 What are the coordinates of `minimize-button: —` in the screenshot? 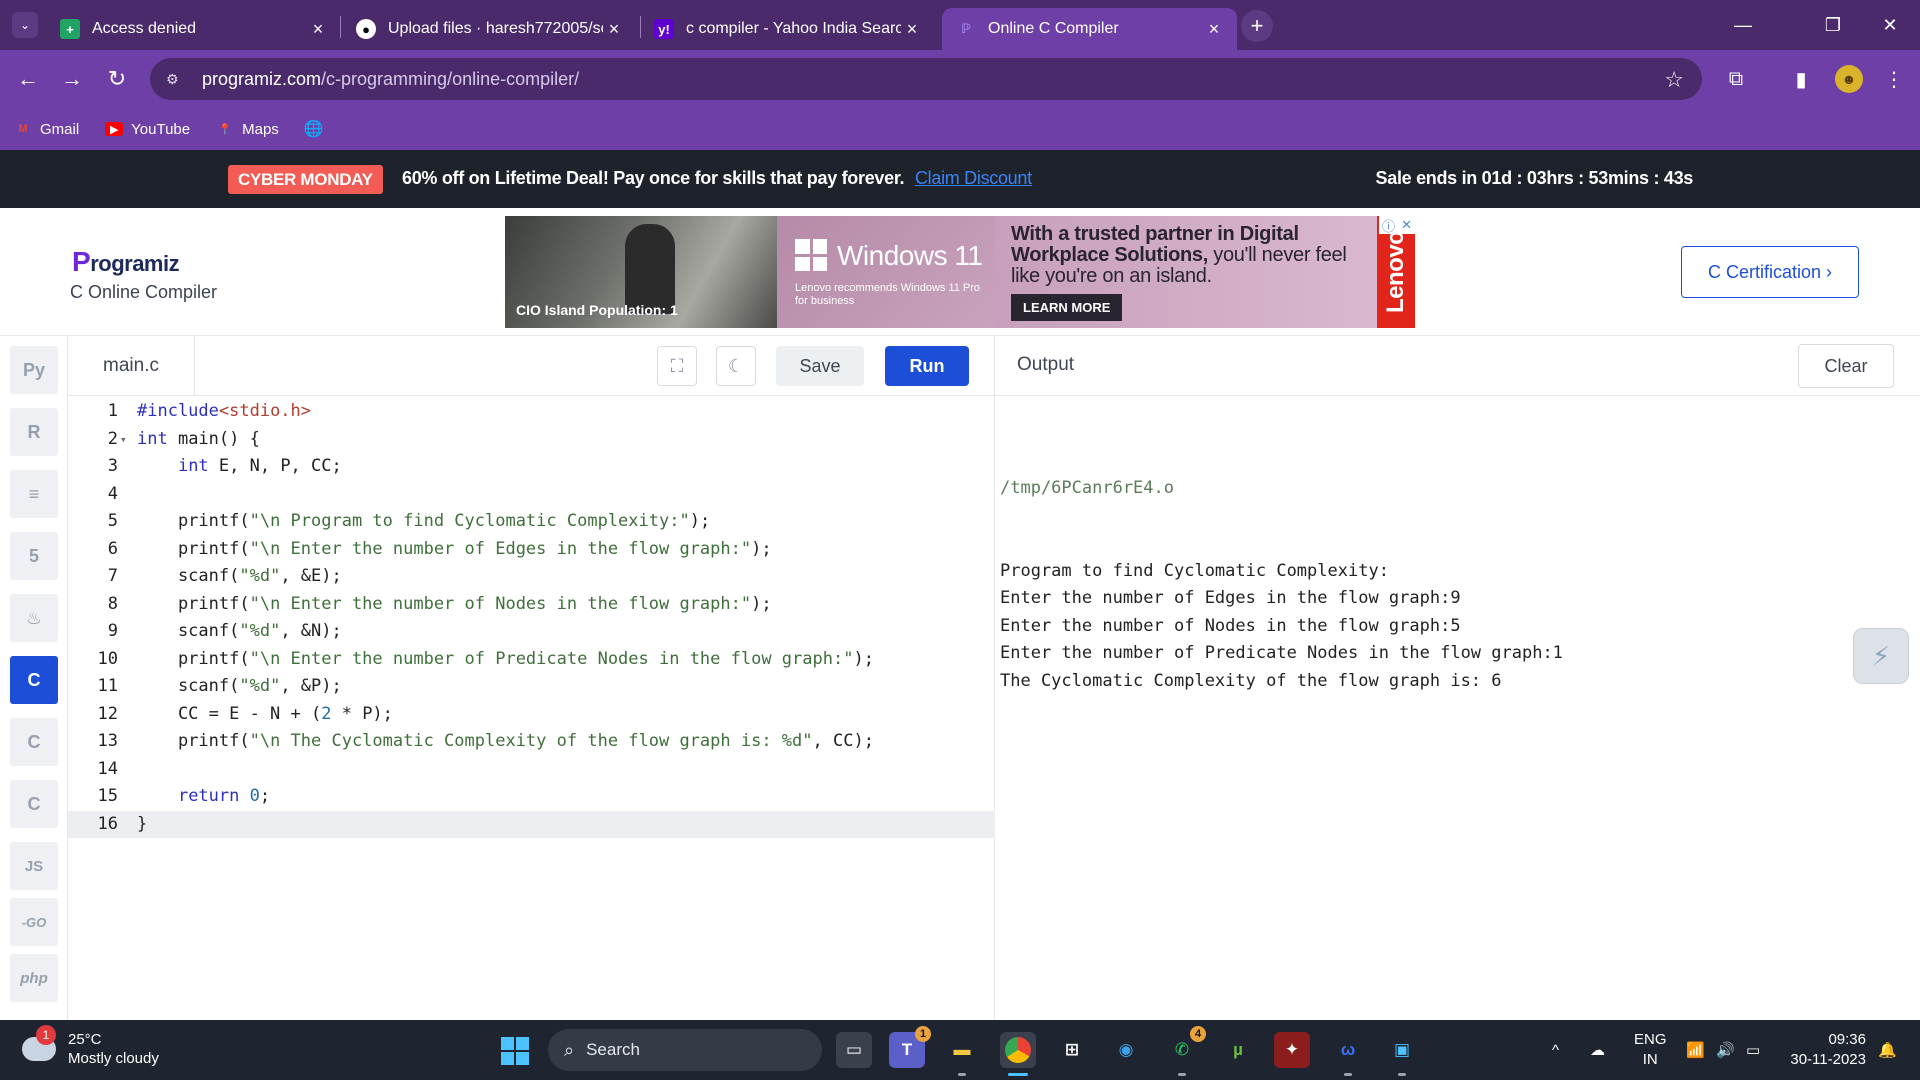 It's located at (1743, 25).